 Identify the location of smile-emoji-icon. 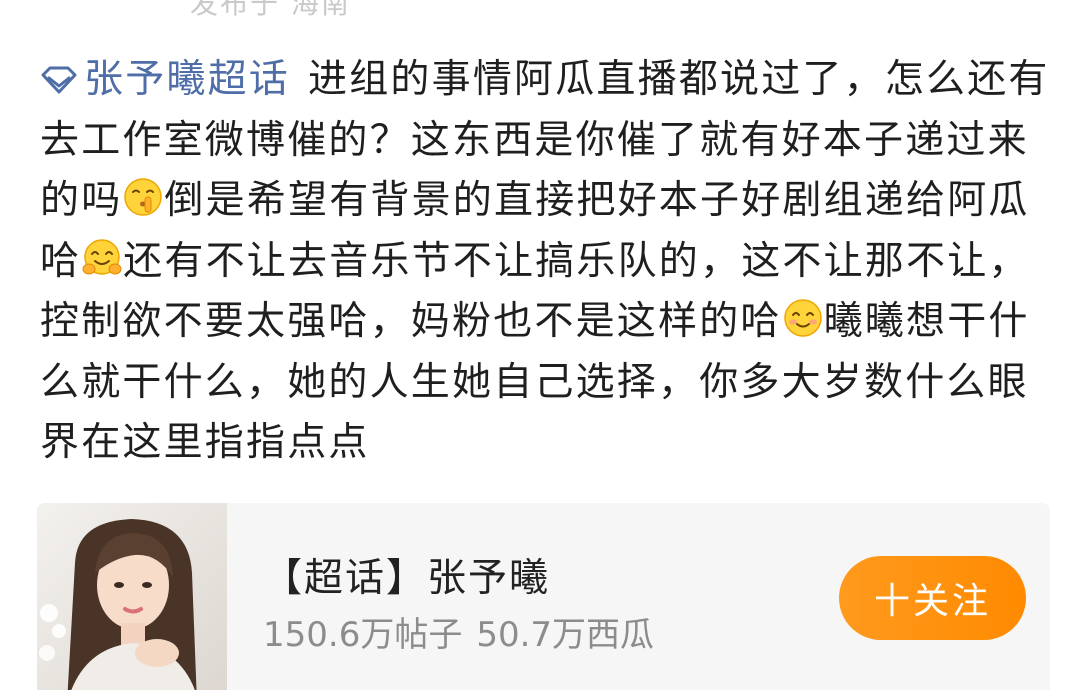
(802, 318).